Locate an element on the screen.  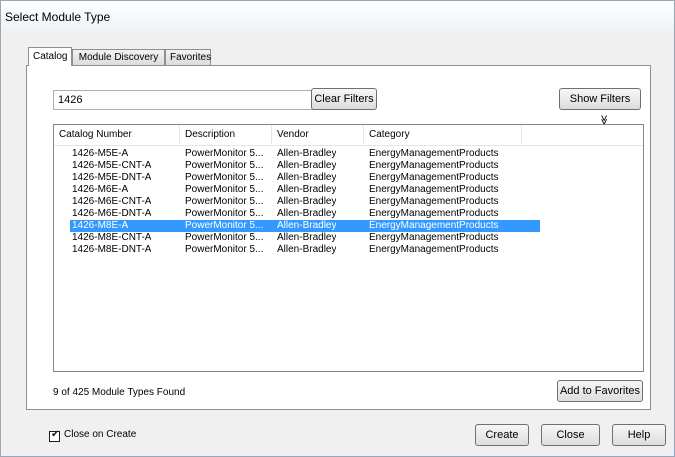
show-filters-label: Show Filters is located at coordinates (600, 99).